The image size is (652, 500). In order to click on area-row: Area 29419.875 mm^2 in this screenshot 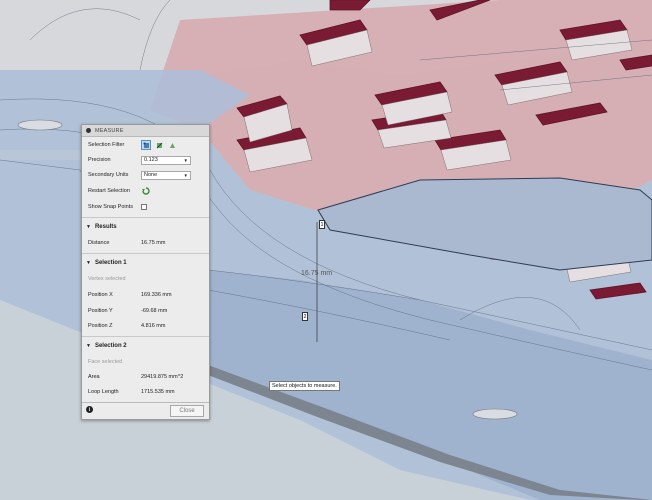, I will do `click(145, 377)`.